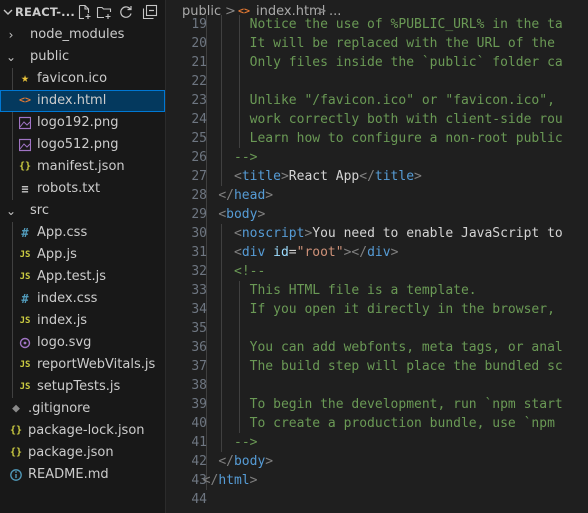 The height and width of the screenshot is (513, 588). I want to click on new-file-icon, so click(84, 12).